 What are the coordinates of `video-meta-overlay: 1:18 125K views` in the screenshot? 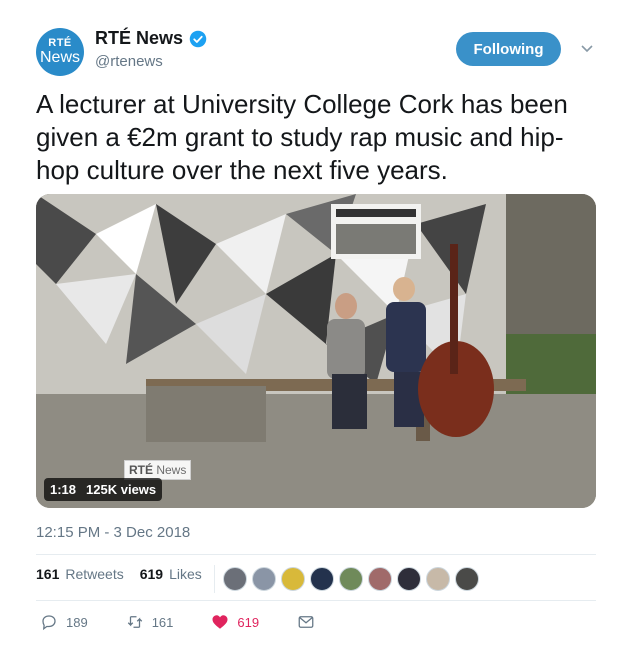 It's located at (103, 489).